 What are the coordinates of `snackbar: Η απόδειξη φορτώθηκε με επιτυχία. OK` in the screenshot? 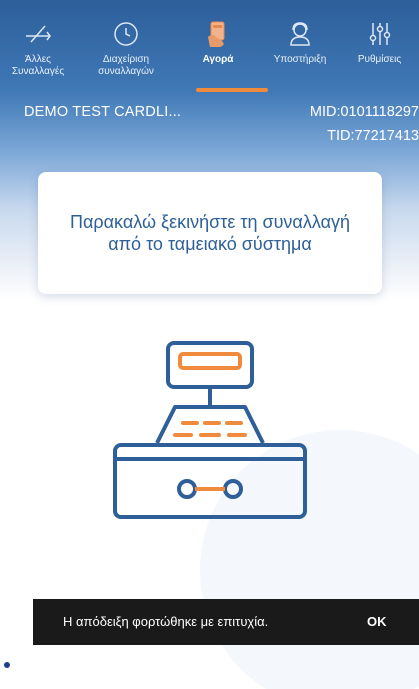 It's located at (226, 622).